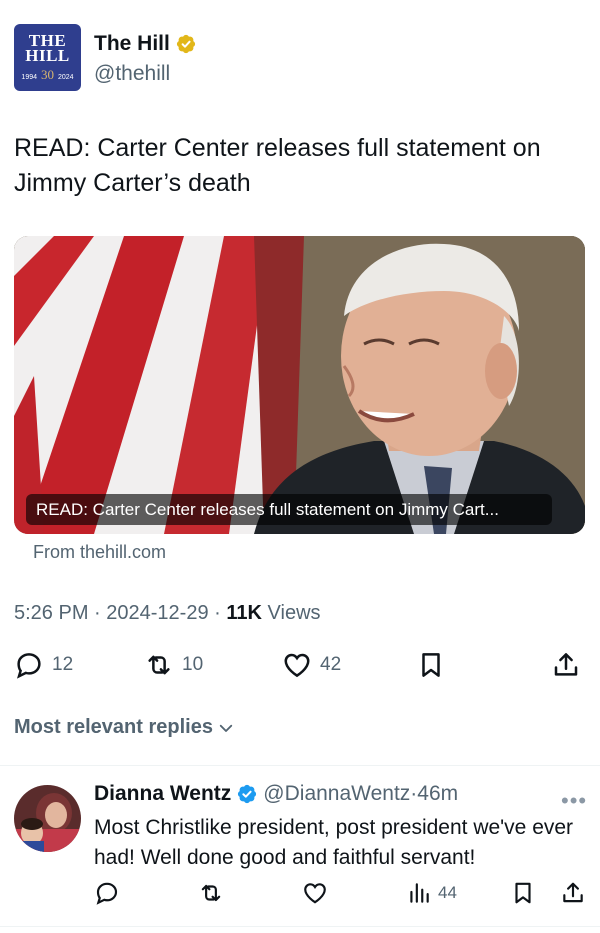  What do you see at coordinates (162, 794) in the screenshot?
I see `reply-author-name: Dianna Wentz` at bounding box center [162, 794].